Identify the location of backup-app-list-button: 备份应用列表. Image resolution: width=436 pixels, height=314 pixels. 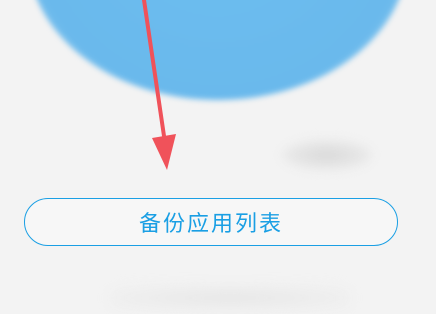
(211, 222).